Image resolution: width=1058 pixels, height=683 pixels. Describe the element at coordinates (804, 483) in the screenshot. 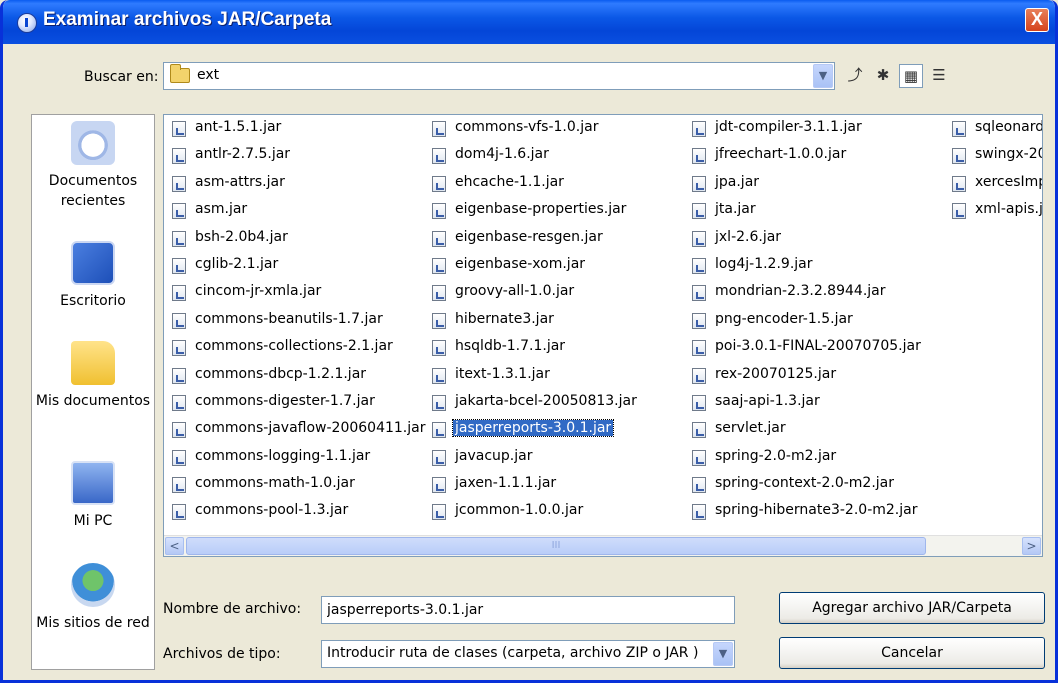

I see `file-name: spring-context-2.0-m2.jar` at that location.